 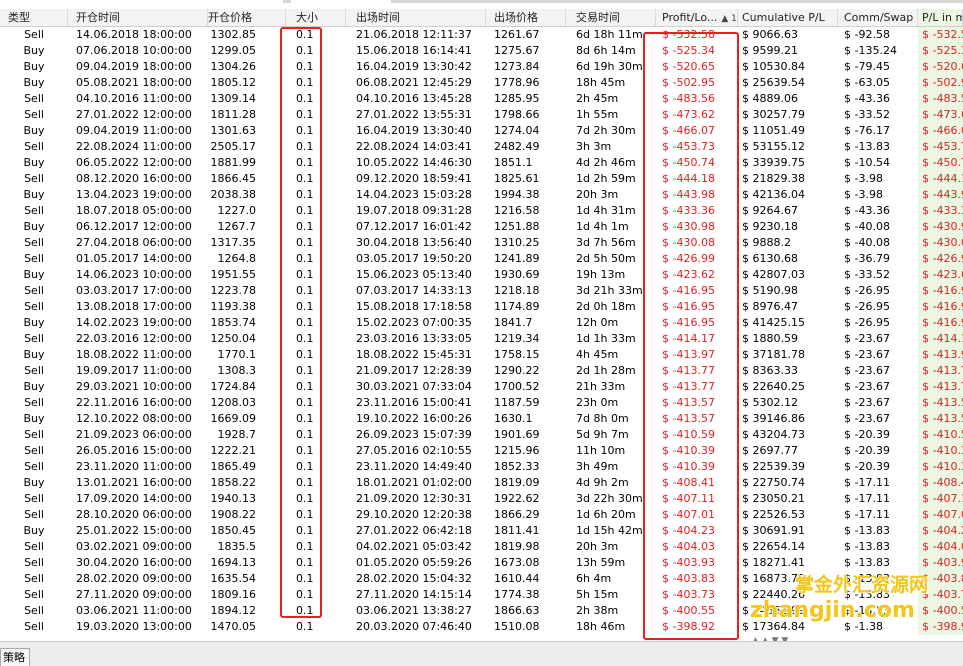 What do you see at coordinates (878, 17) in the screenshot?
I see `column-header-comm: Comm/Swap` at bounding box center [878, 17].